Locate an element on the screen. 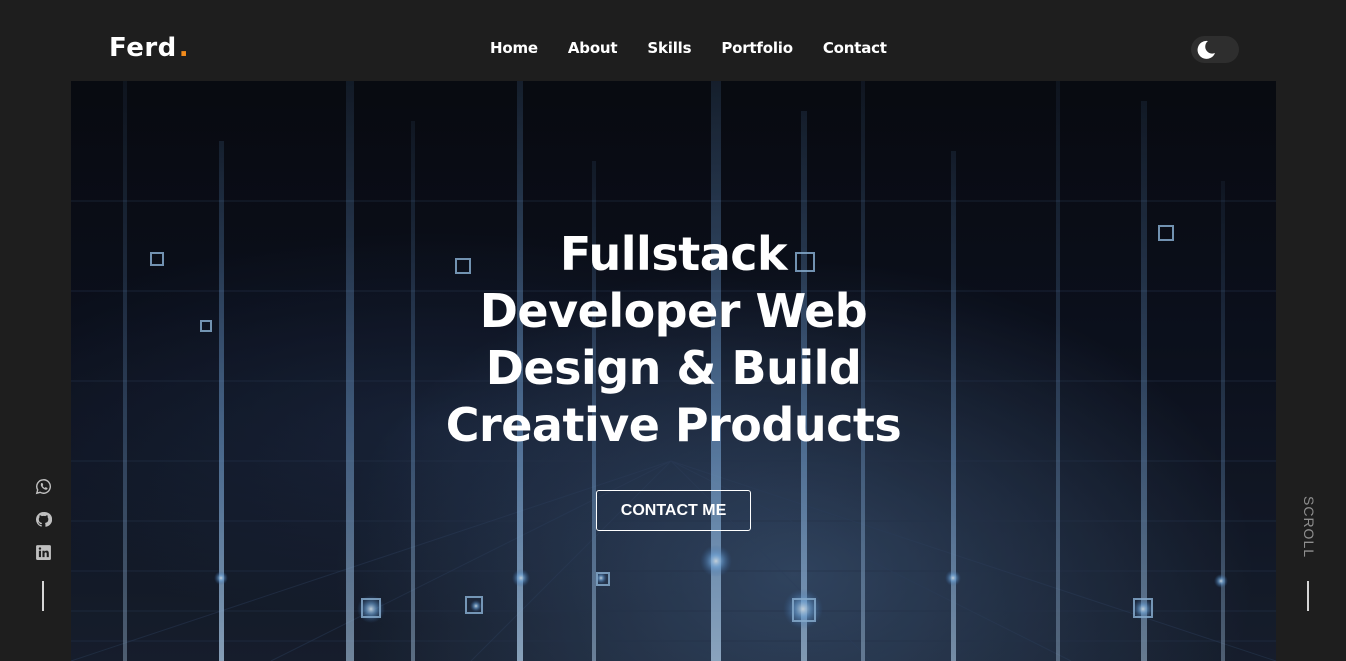 The height and width of the screenshot is (661, 1346). whatsapp-icon is located at coordinates (43, 486).